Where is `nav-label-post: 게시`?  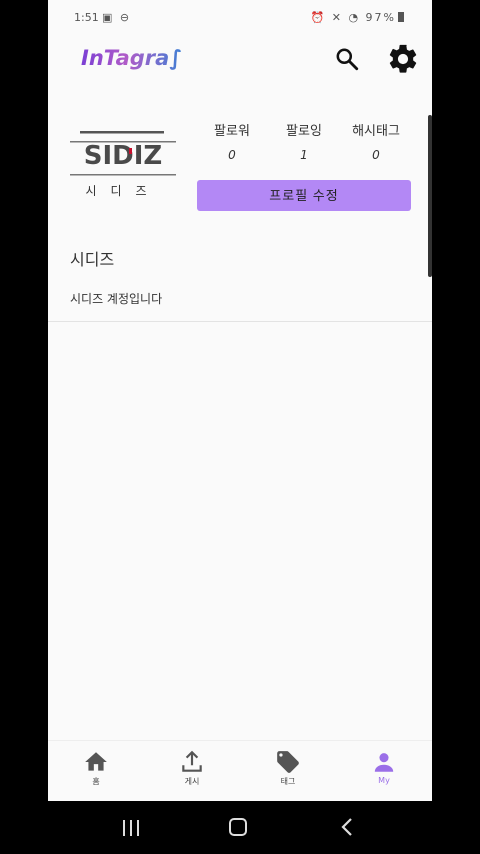 nav-label-post: 게시 is located at coordinates (192, 781).